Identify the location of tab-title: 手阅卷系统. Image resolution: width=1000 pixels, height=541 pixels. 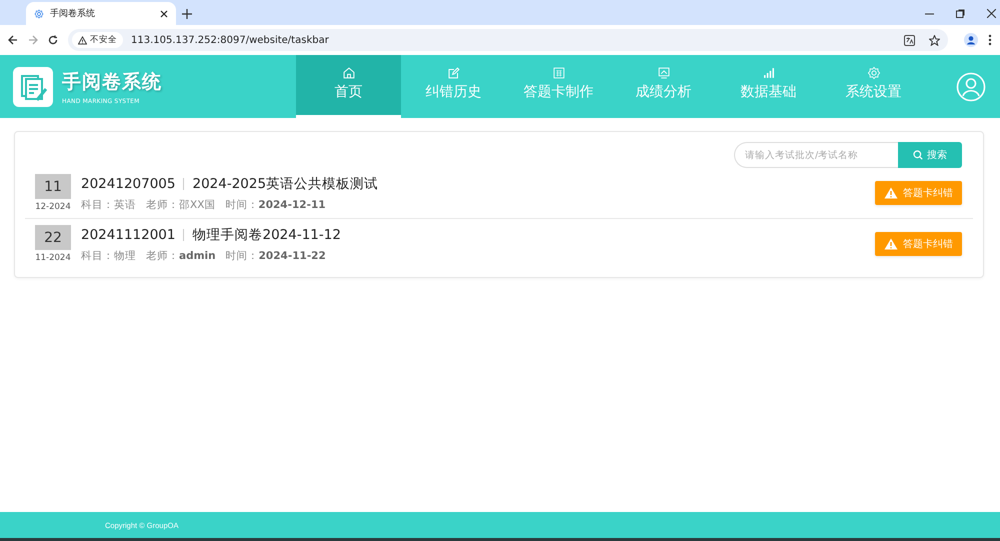
(73, 14).